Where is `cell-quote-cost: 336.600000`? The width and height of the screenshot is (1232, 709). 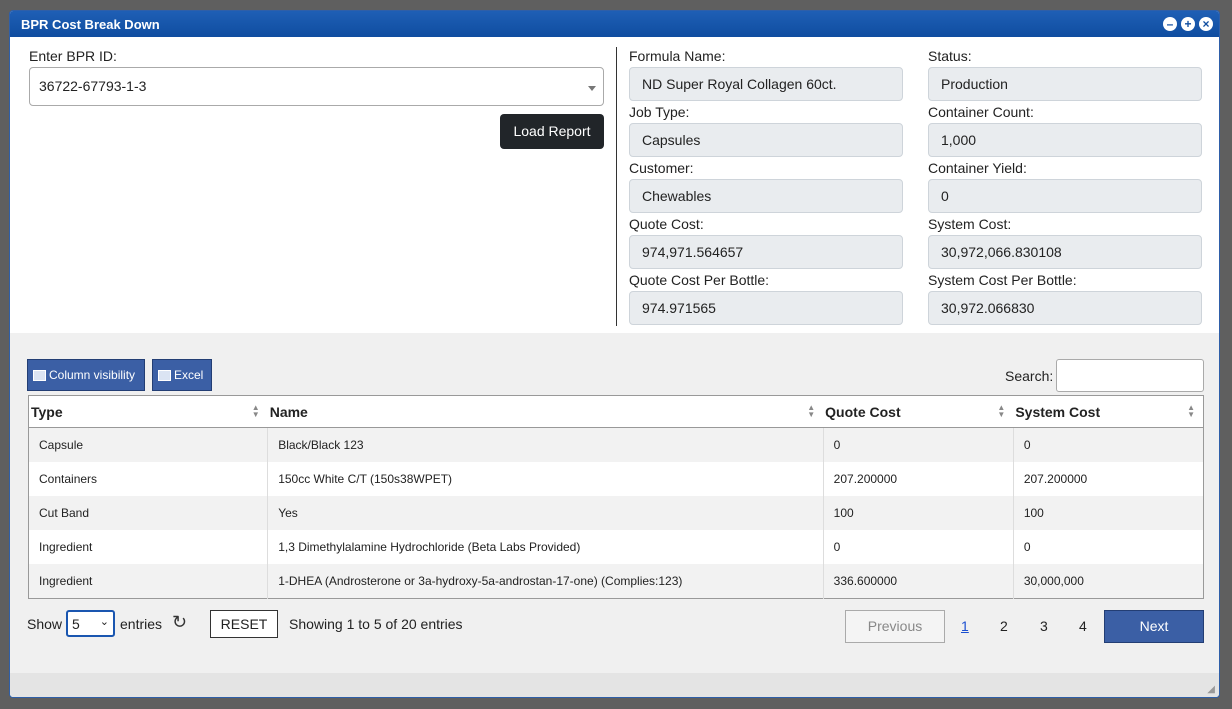 cell-quote-cost: 336.600000 is located at coordinates (918, 581).